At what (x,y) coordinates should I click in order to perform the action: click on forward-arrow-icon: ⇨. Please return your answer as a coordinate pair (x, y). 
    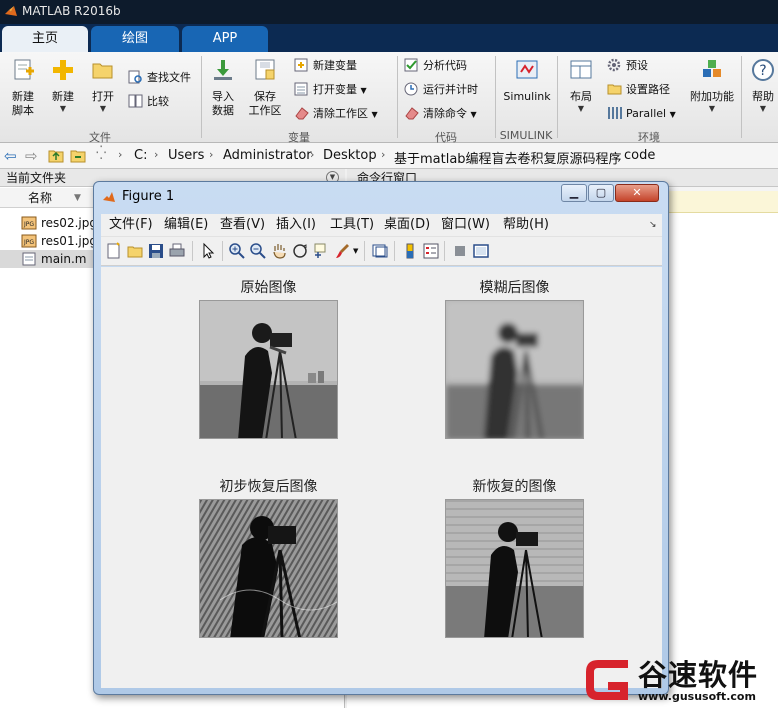
    Looking at the image, I should click on (31, 156).